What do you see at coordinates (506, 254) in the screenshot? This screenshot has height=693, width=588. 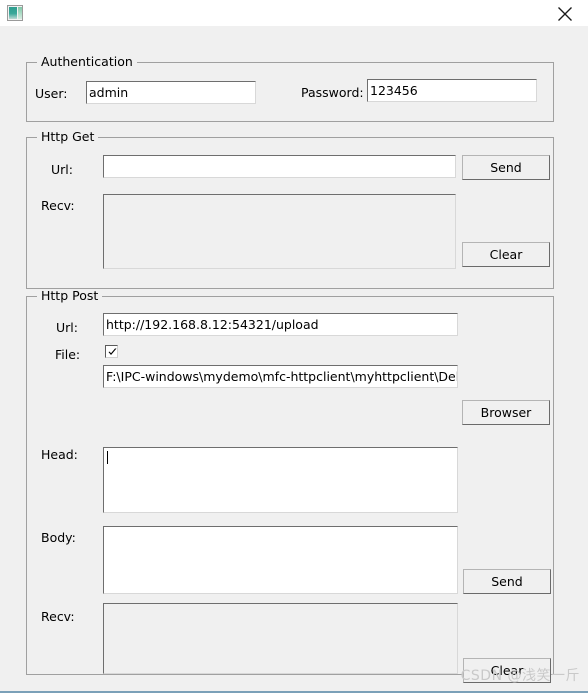 I see `http-get-clear-button: Clear` at bounding box center [506, 254].